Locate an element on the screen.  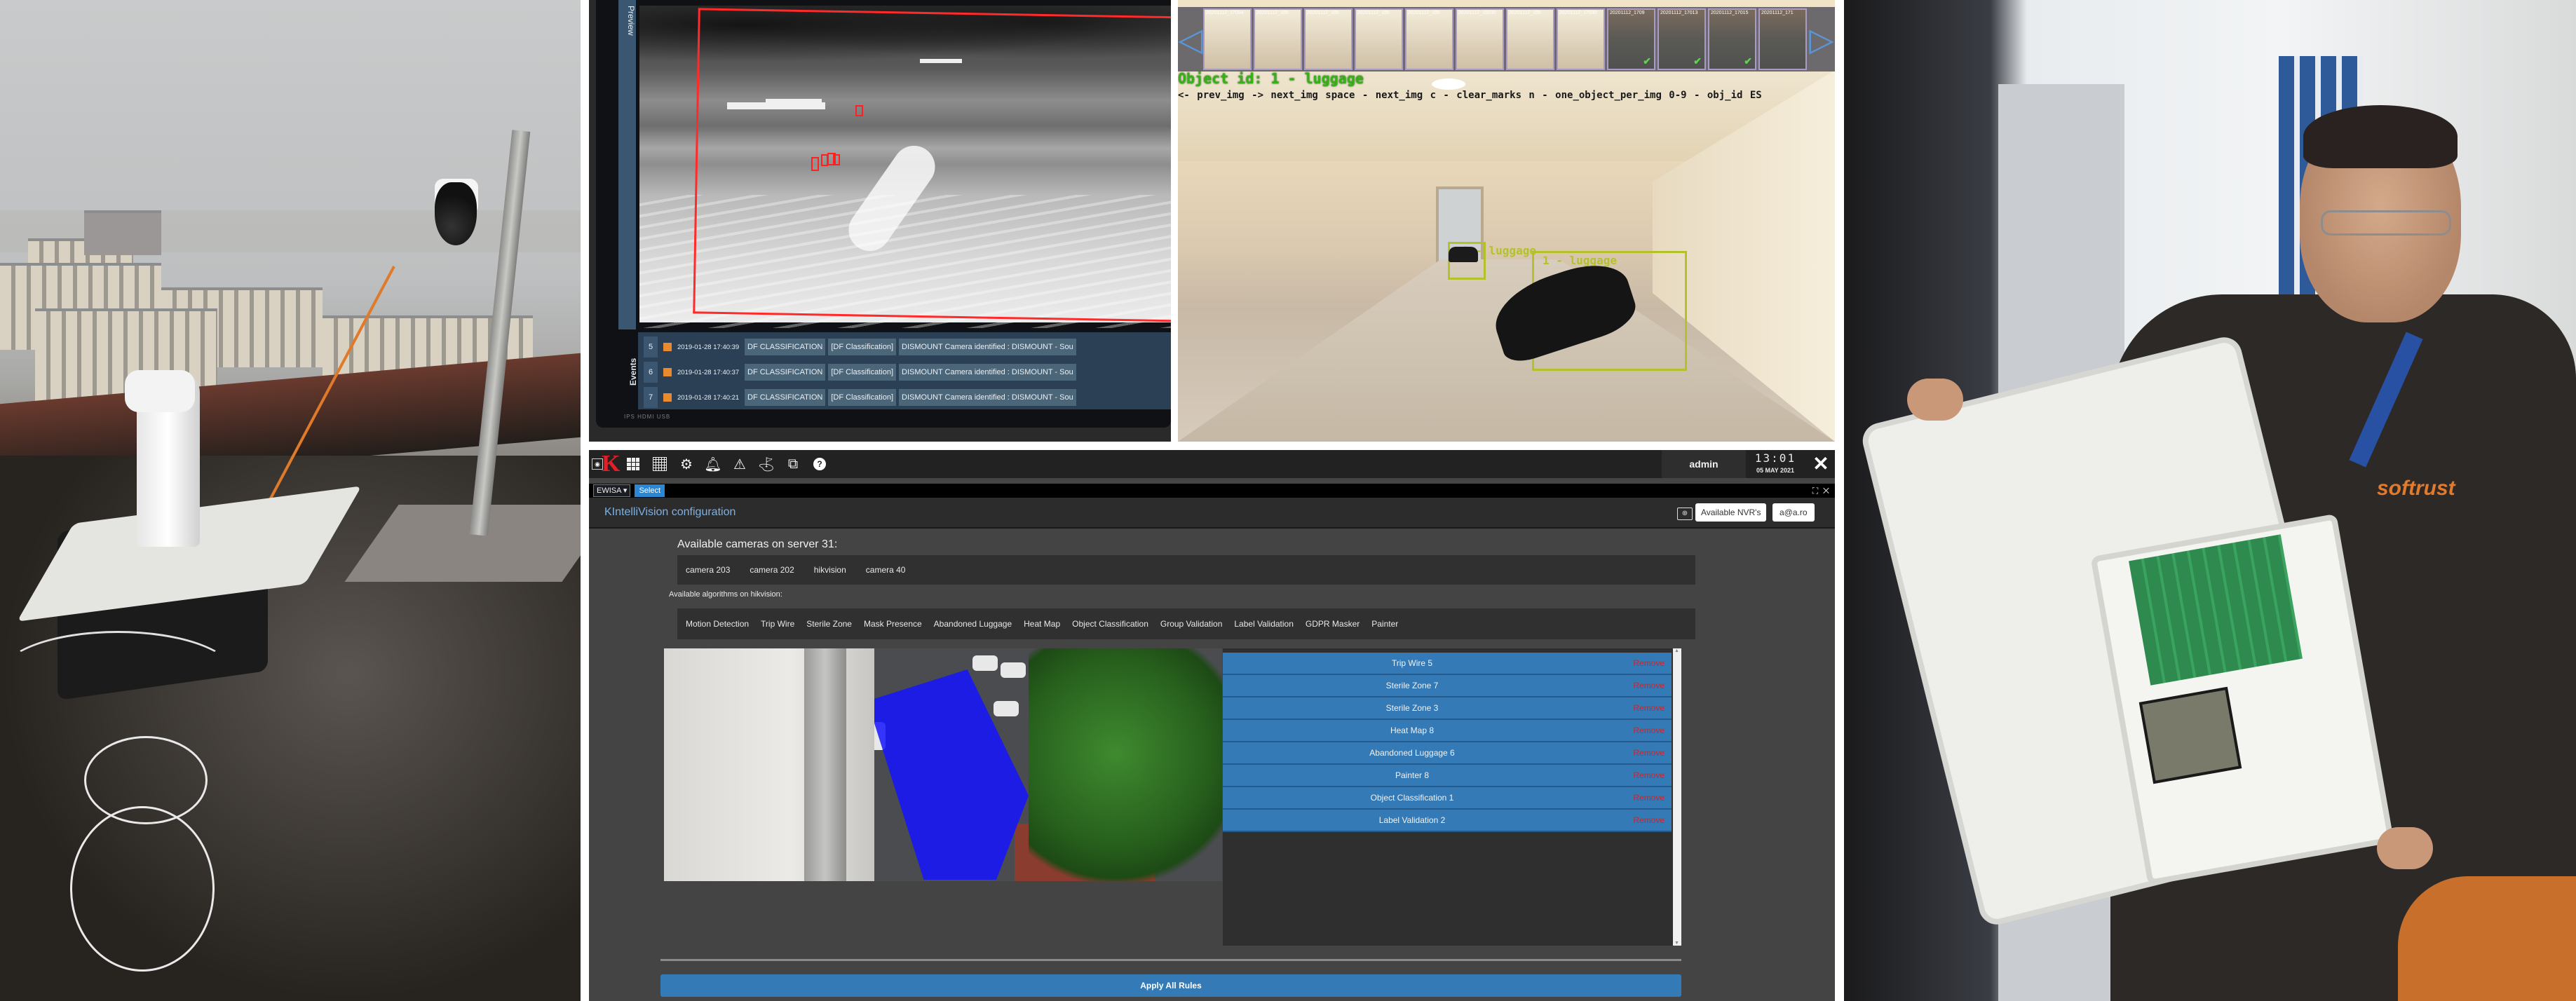
rule-row: Heat Map 8 Remove is located at coordinates (1448, 731).